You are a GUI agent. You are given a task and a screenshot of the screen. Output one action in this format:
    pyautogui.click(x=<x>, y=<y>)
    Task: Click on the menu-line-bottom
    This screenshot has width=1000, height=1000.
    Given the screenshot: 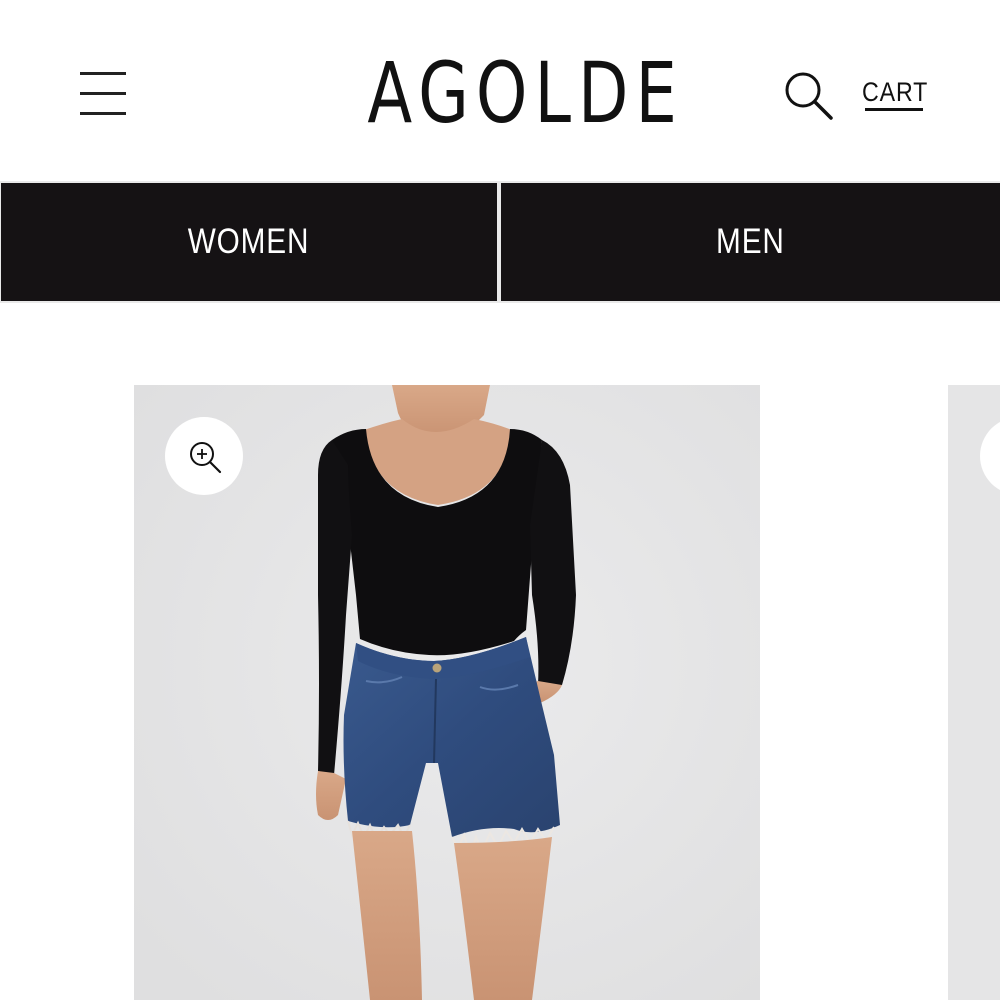 What is the action you would take?
    pyautogui.click(x=103, y=113)
    